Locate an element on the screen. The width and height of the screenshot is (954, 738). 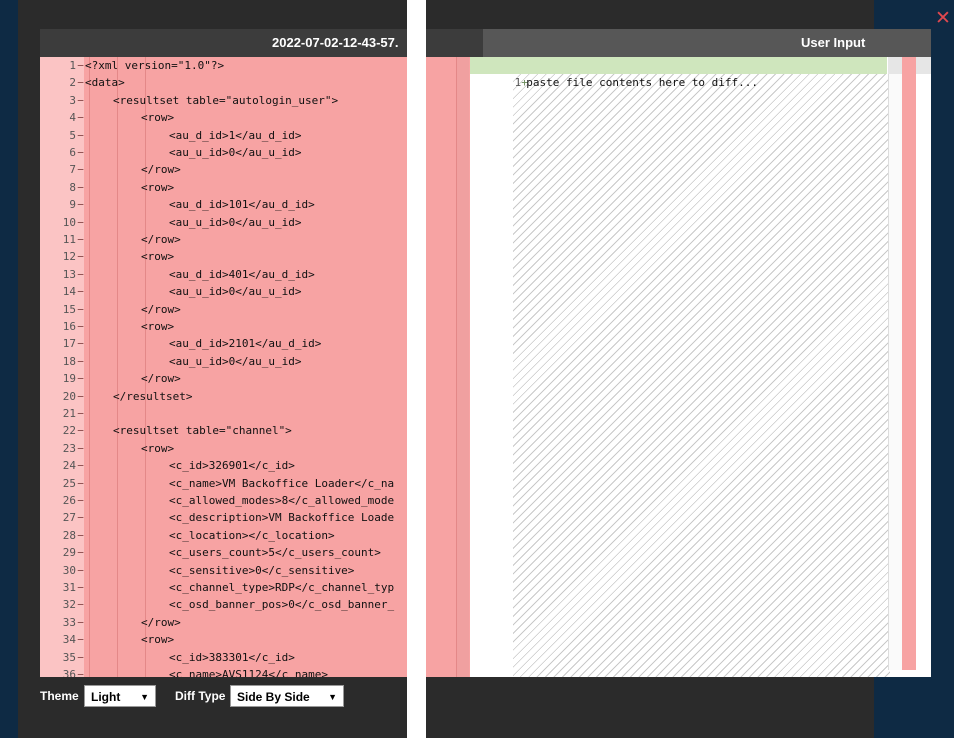
diff-type-label: Diff Type is located at coordinates (200, 696).